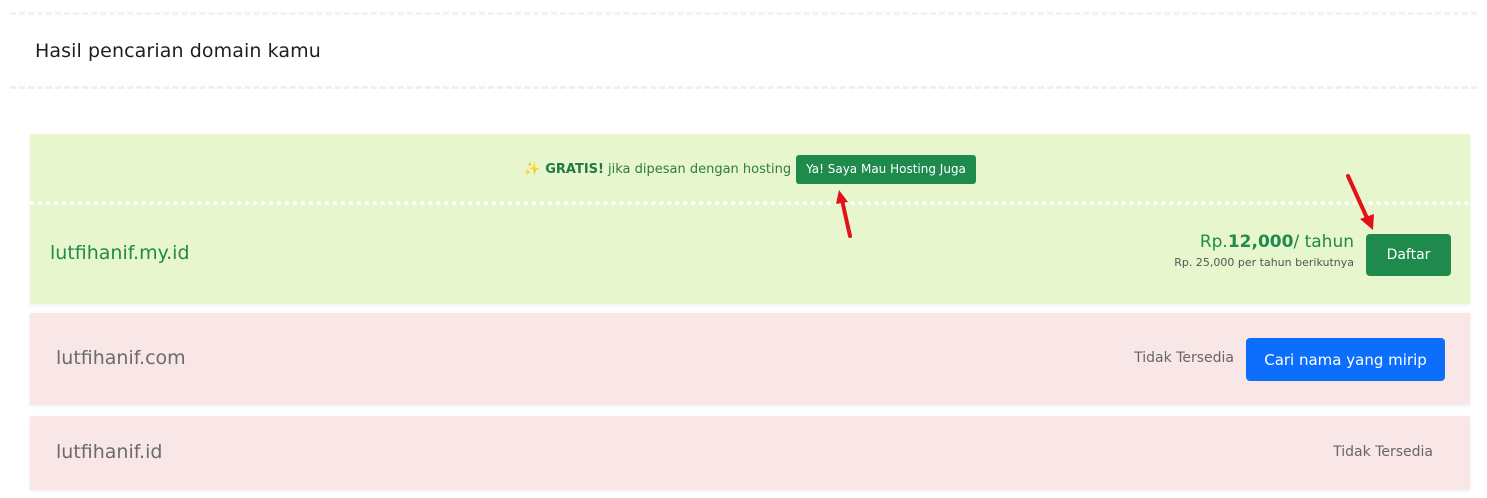  What do you see at coordinates (750, 203) in the screenshot?
I see `promo-divider` at bounding box center [750, 203].